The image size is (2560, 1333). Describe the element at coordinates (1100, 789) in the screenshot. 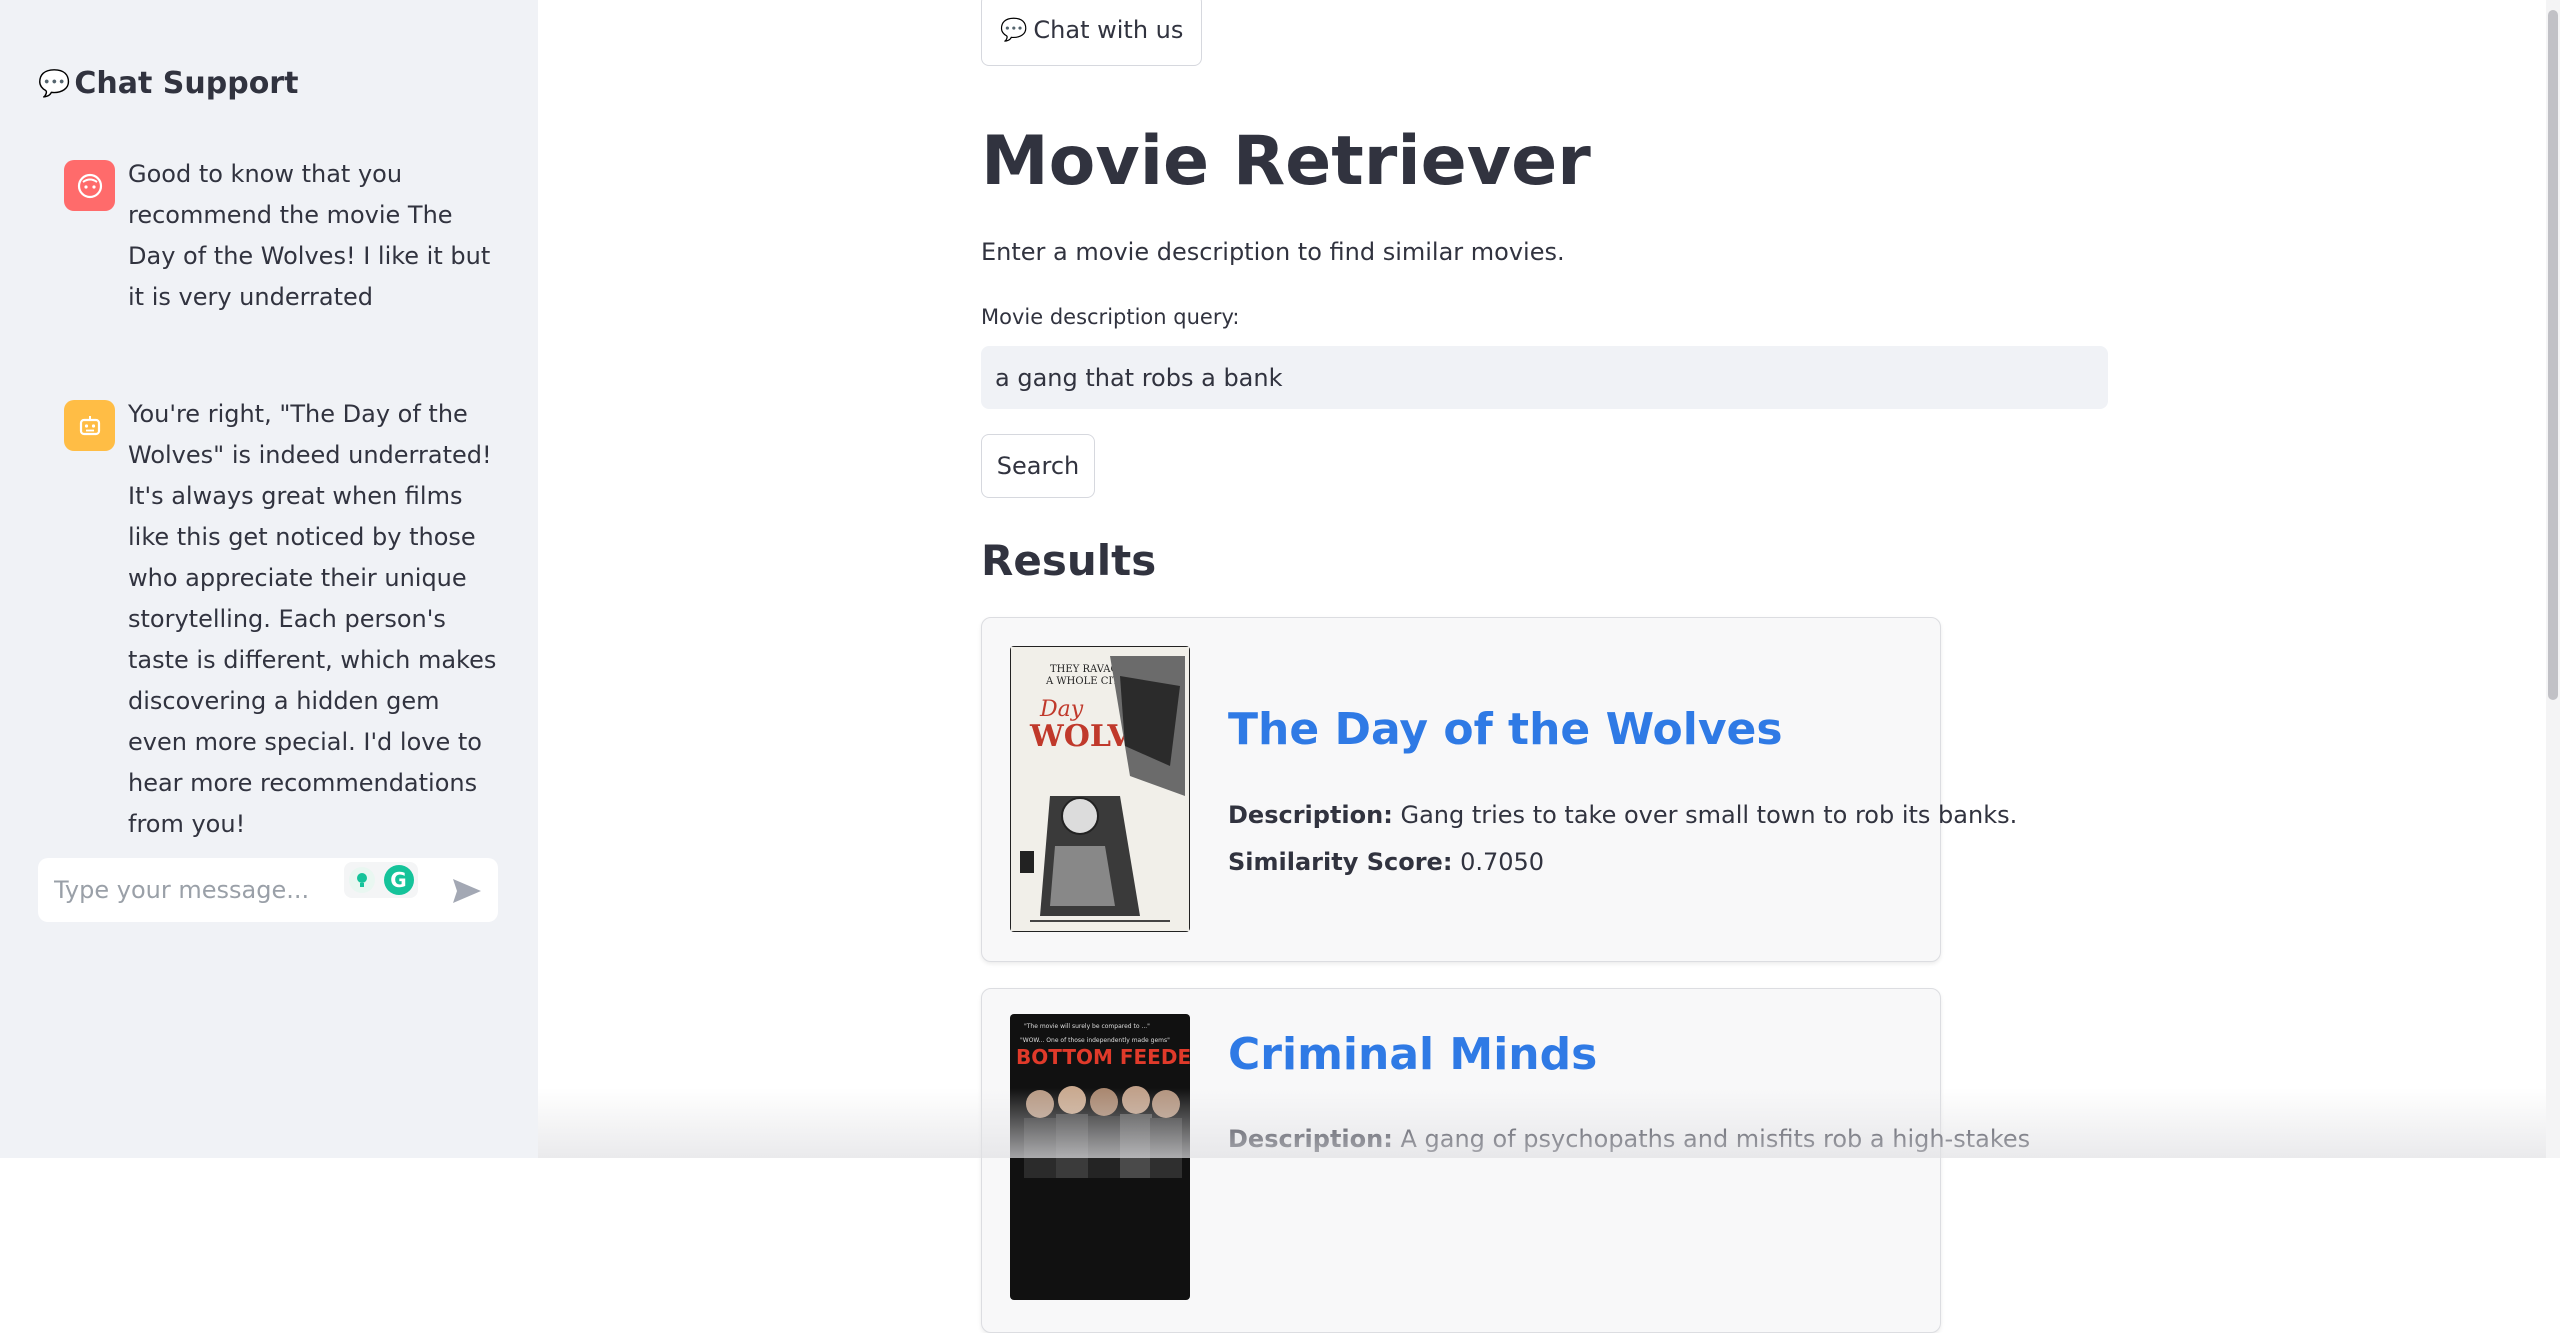

I see `movie-poster-image: THEY RAVAGED A WHOLE CITY Day WOLVES` at that location.